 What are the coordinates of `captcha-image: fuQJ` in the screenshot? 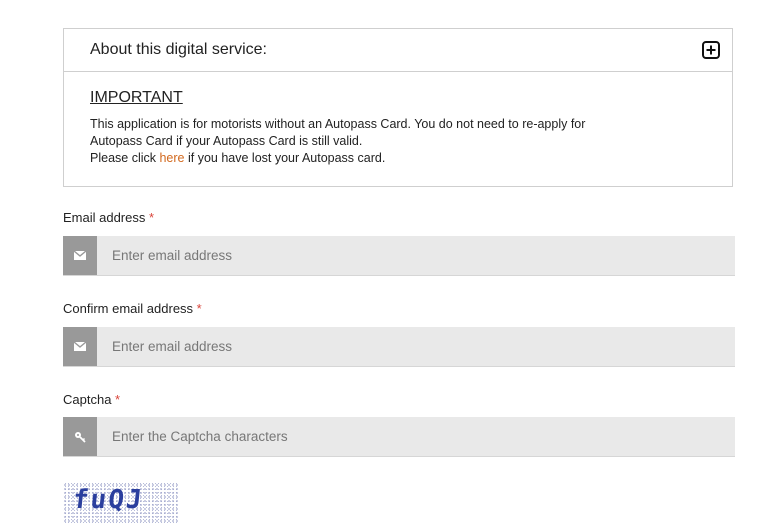 It's located at (121, 503).